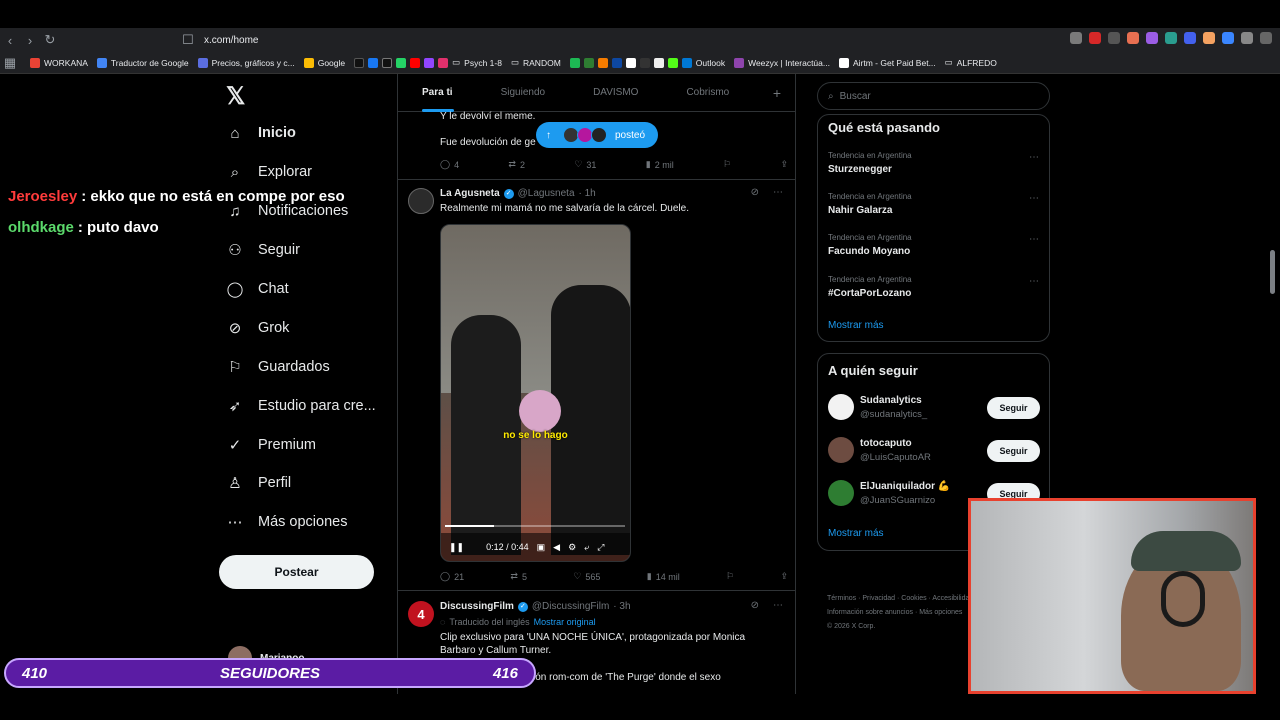 This screenshot has height=720, width=1280. What do you see at coordinates (296, 572) in the screenshot?
I see `post-button: Postear` at bounding box center [296, 572].